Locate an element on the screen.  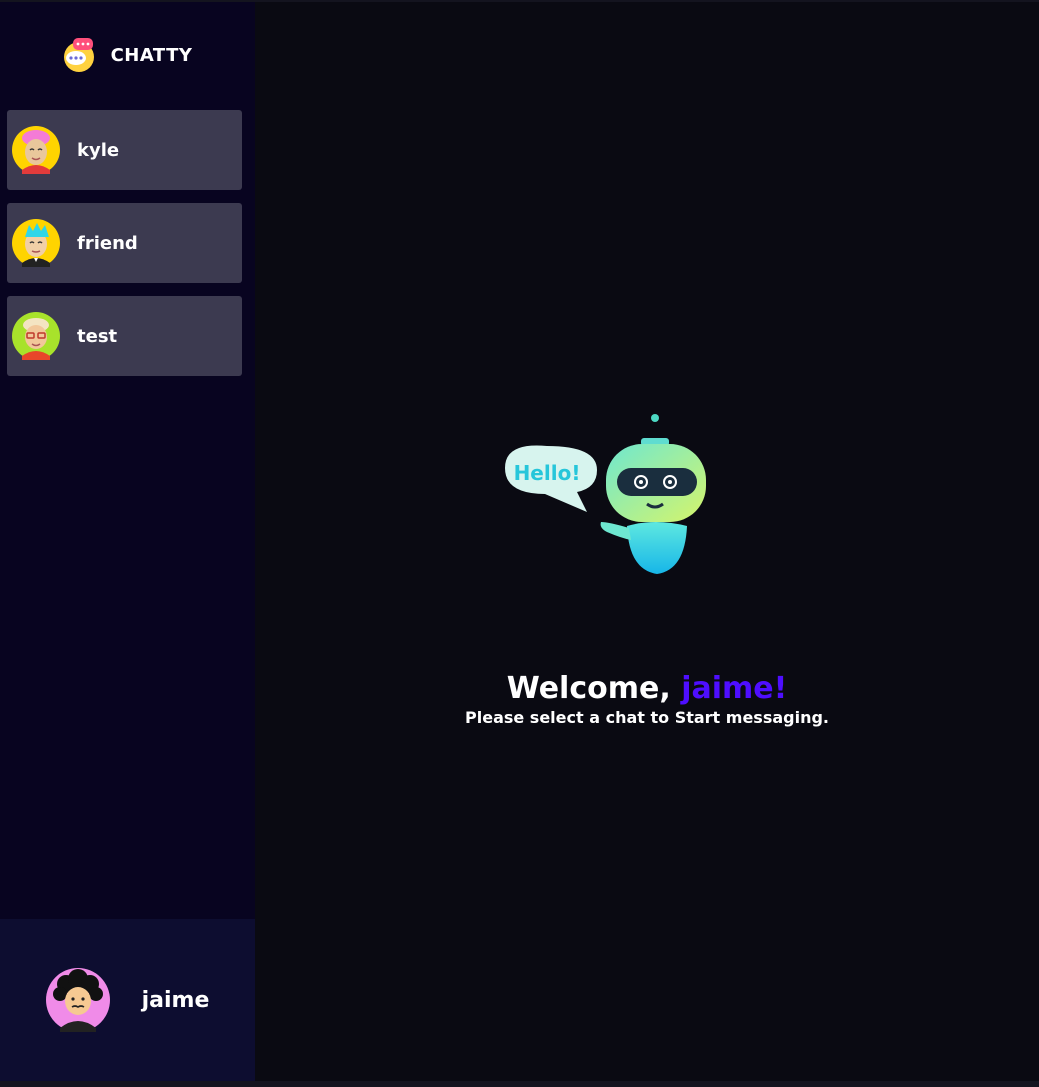
avatar-pink-hair-icon is located at coordinates (36, 150).